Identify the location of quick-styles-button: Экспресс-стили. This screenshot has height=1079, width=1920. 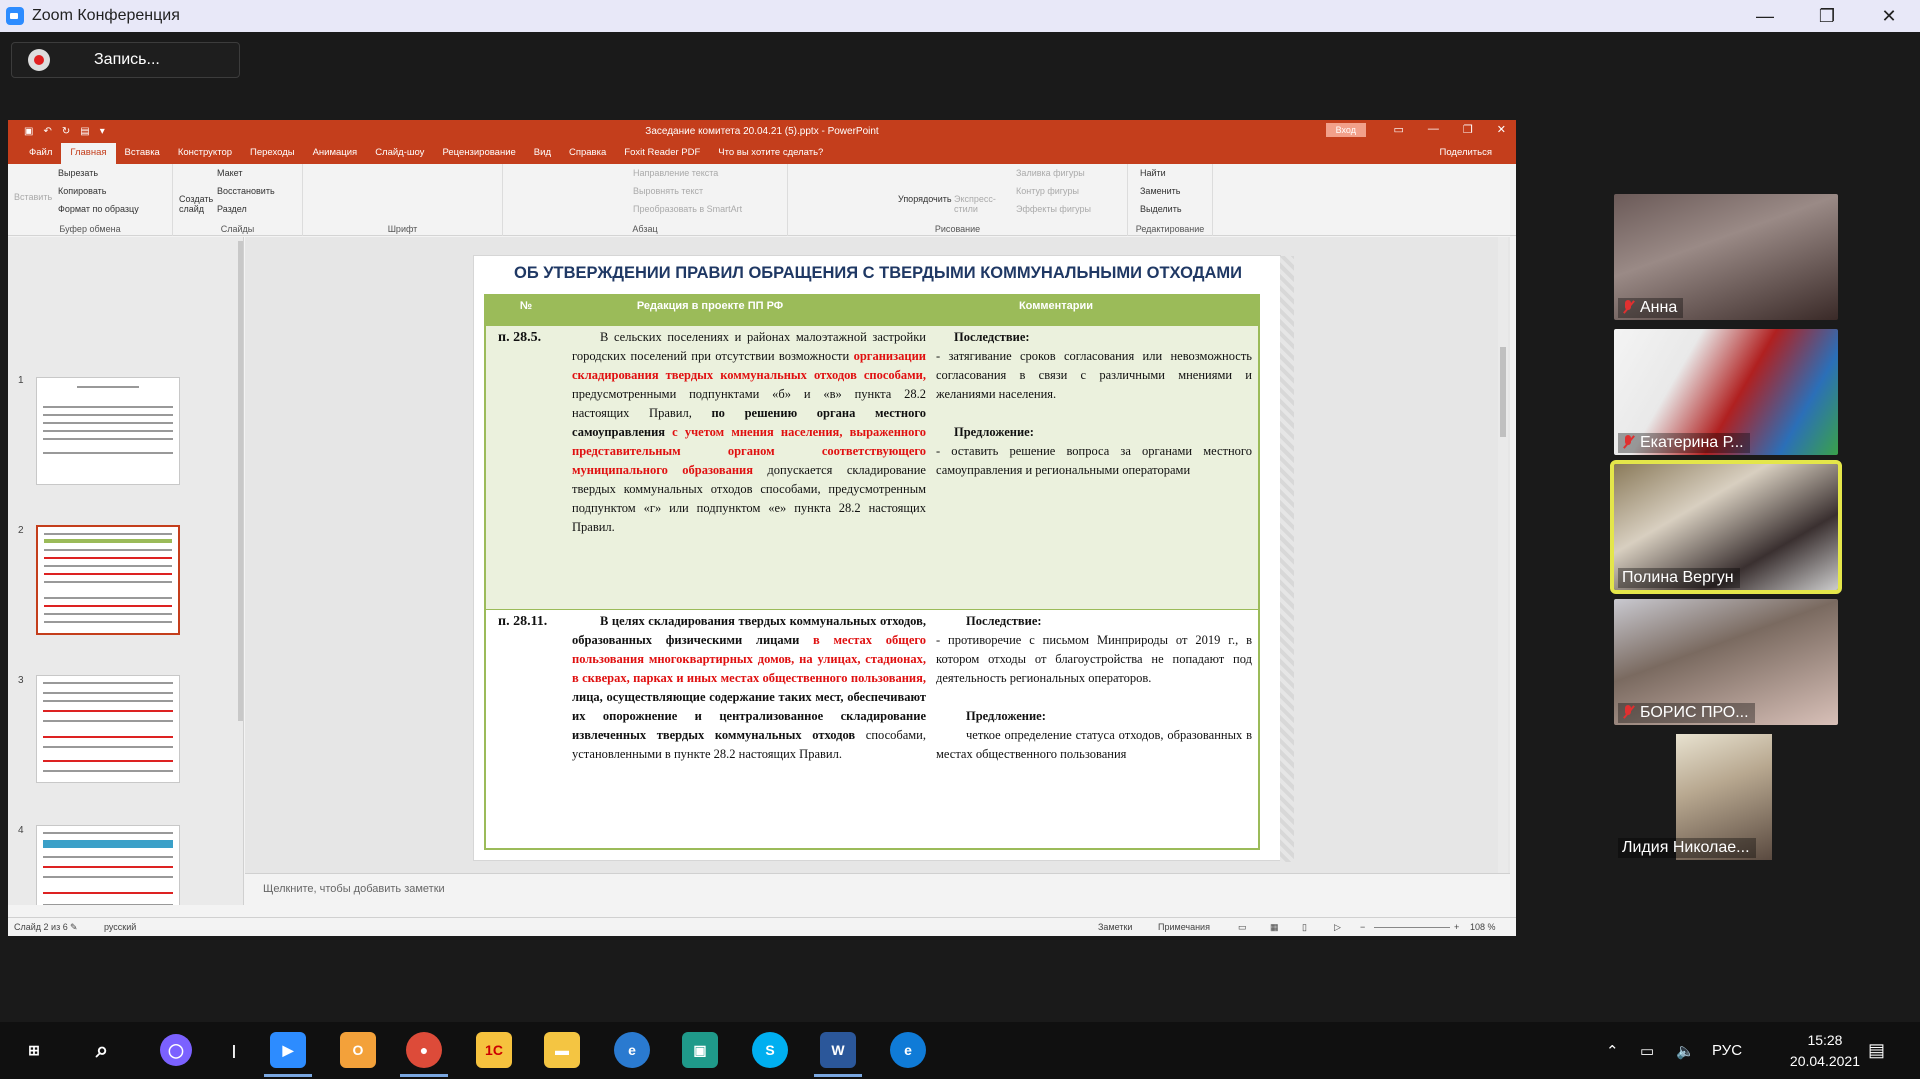
(975, 204).